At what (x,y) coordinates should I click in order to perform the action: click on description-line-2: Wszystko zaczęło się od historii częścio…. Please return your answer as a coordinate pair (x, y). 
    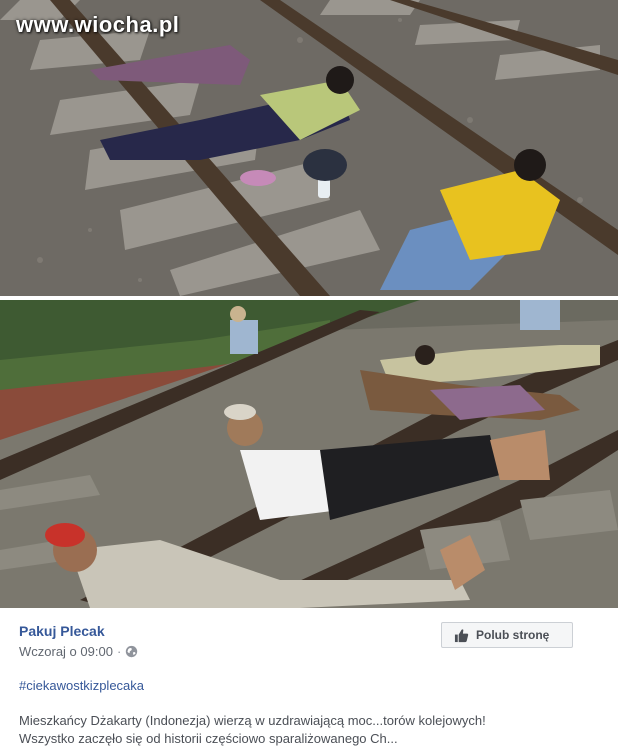
    Looking at the image, I should click on (208, 738).